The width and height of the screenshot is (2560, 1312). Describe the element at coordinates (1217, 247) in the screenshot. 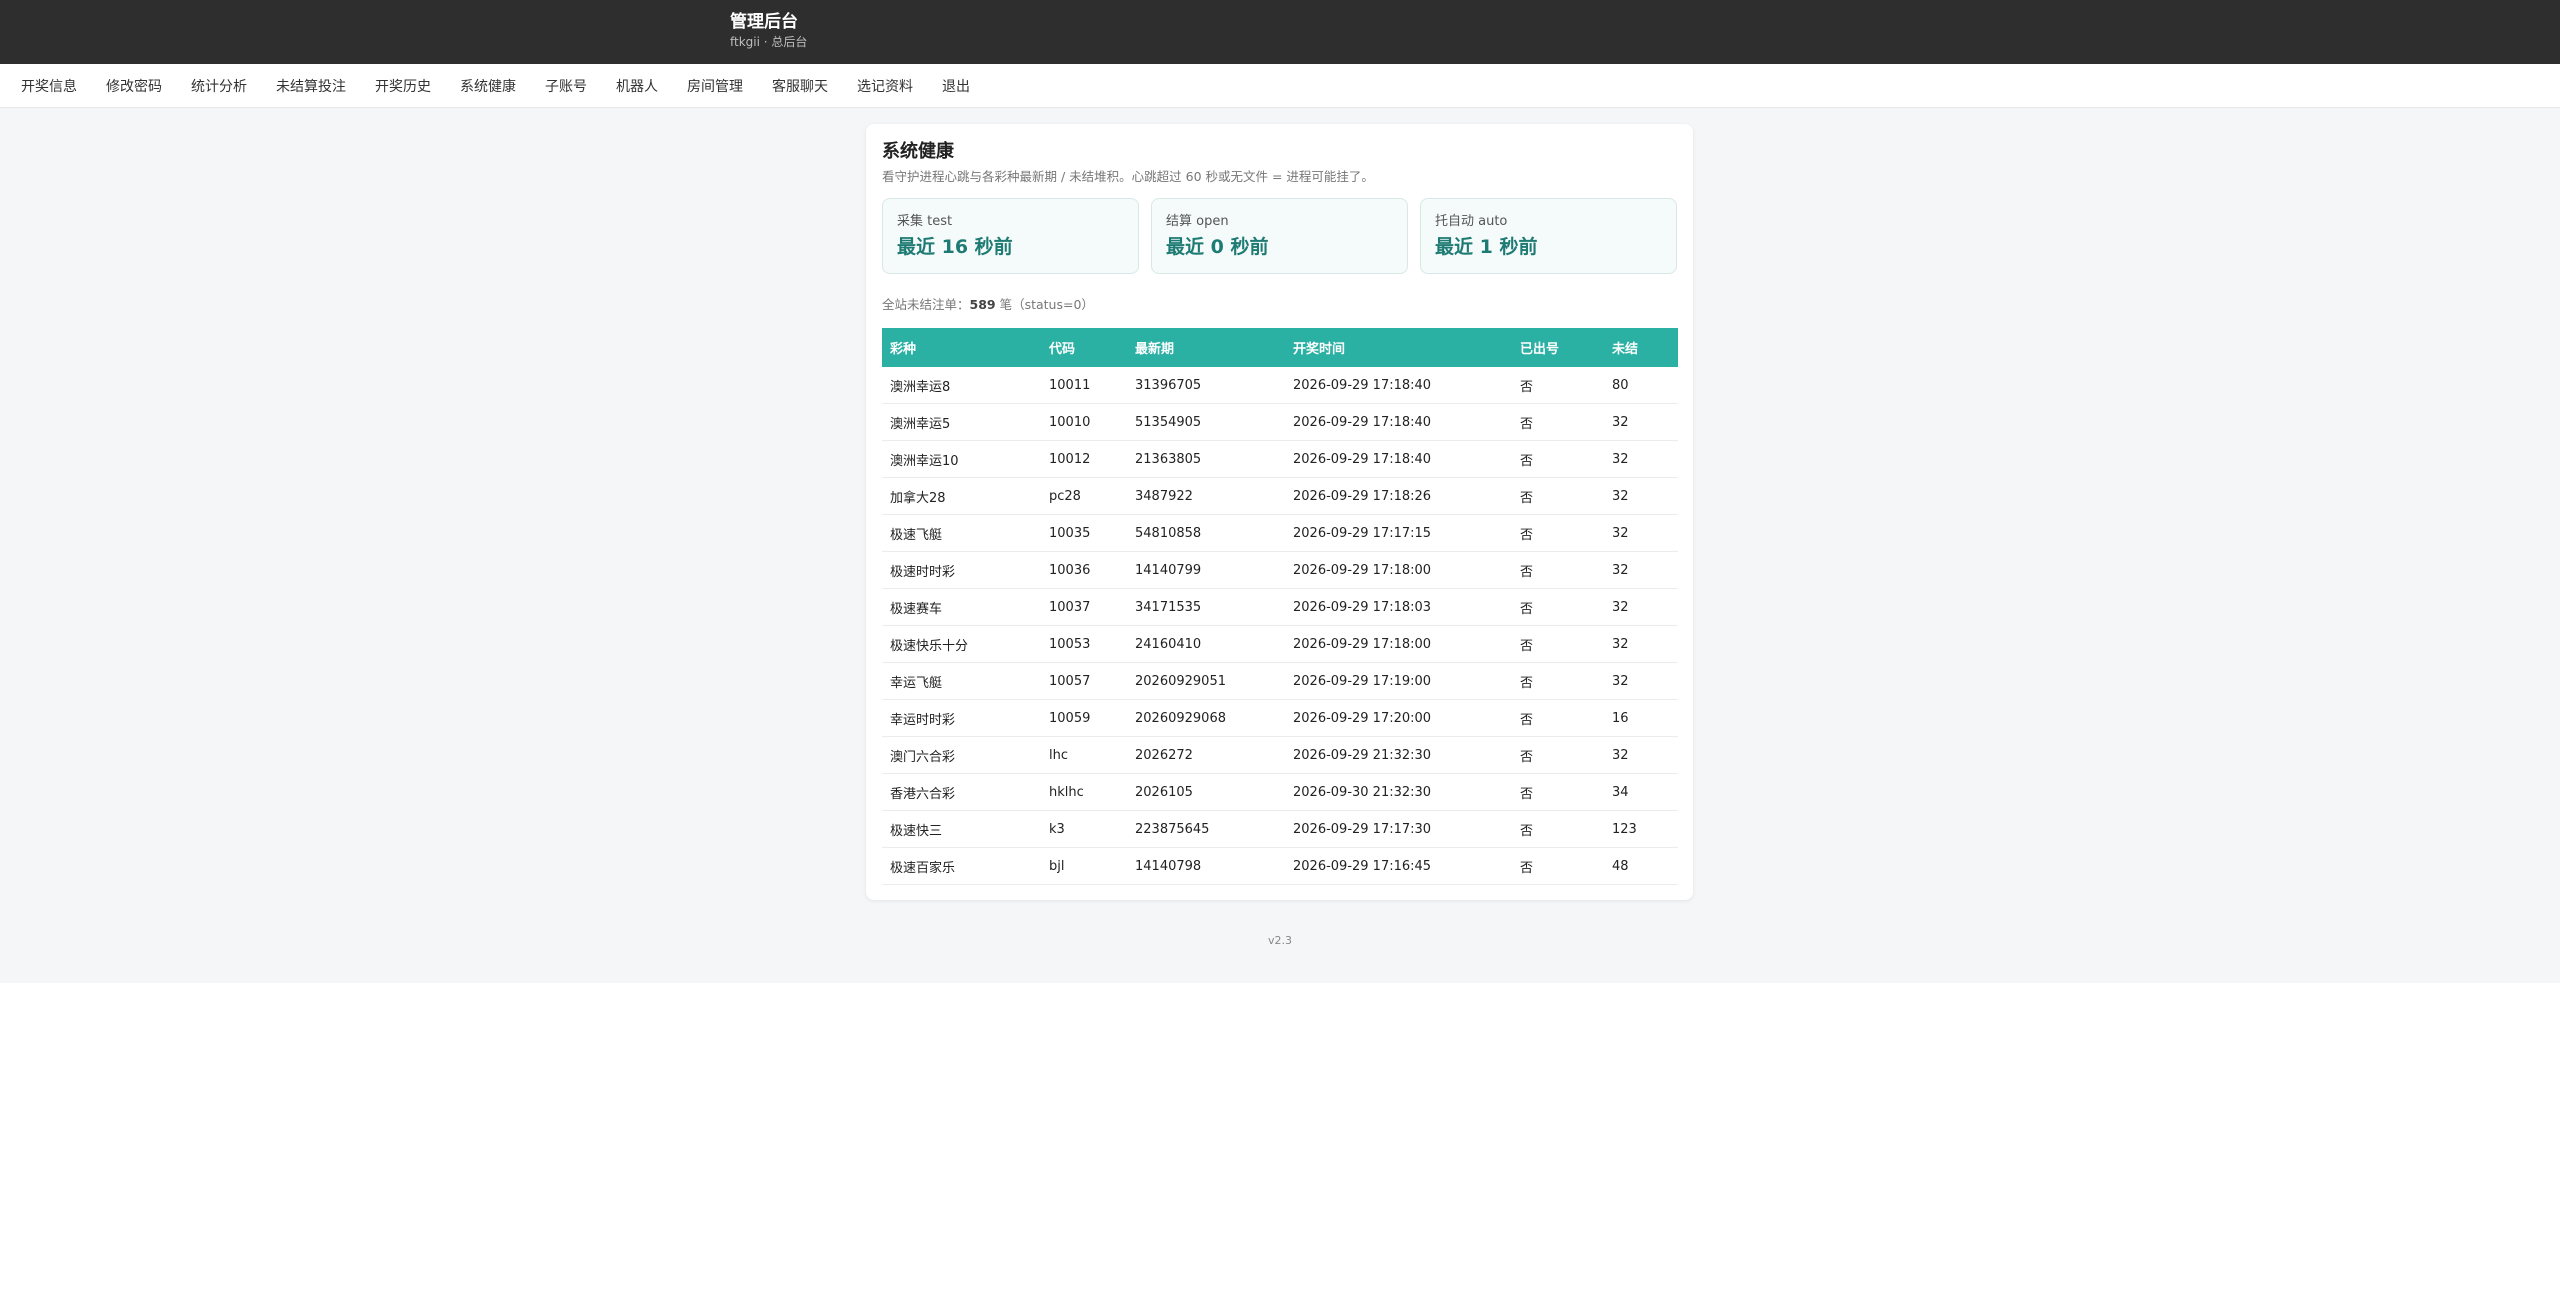

I see `stat-value: 最近 0 秒前` at that location.